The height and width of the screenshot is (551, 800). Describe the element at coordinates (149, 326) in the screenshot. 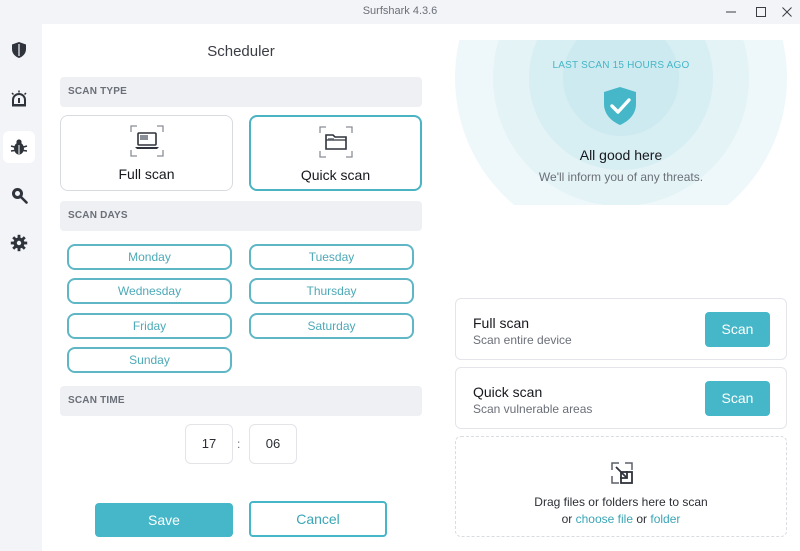

I see `day-friday: Friday` at that location.